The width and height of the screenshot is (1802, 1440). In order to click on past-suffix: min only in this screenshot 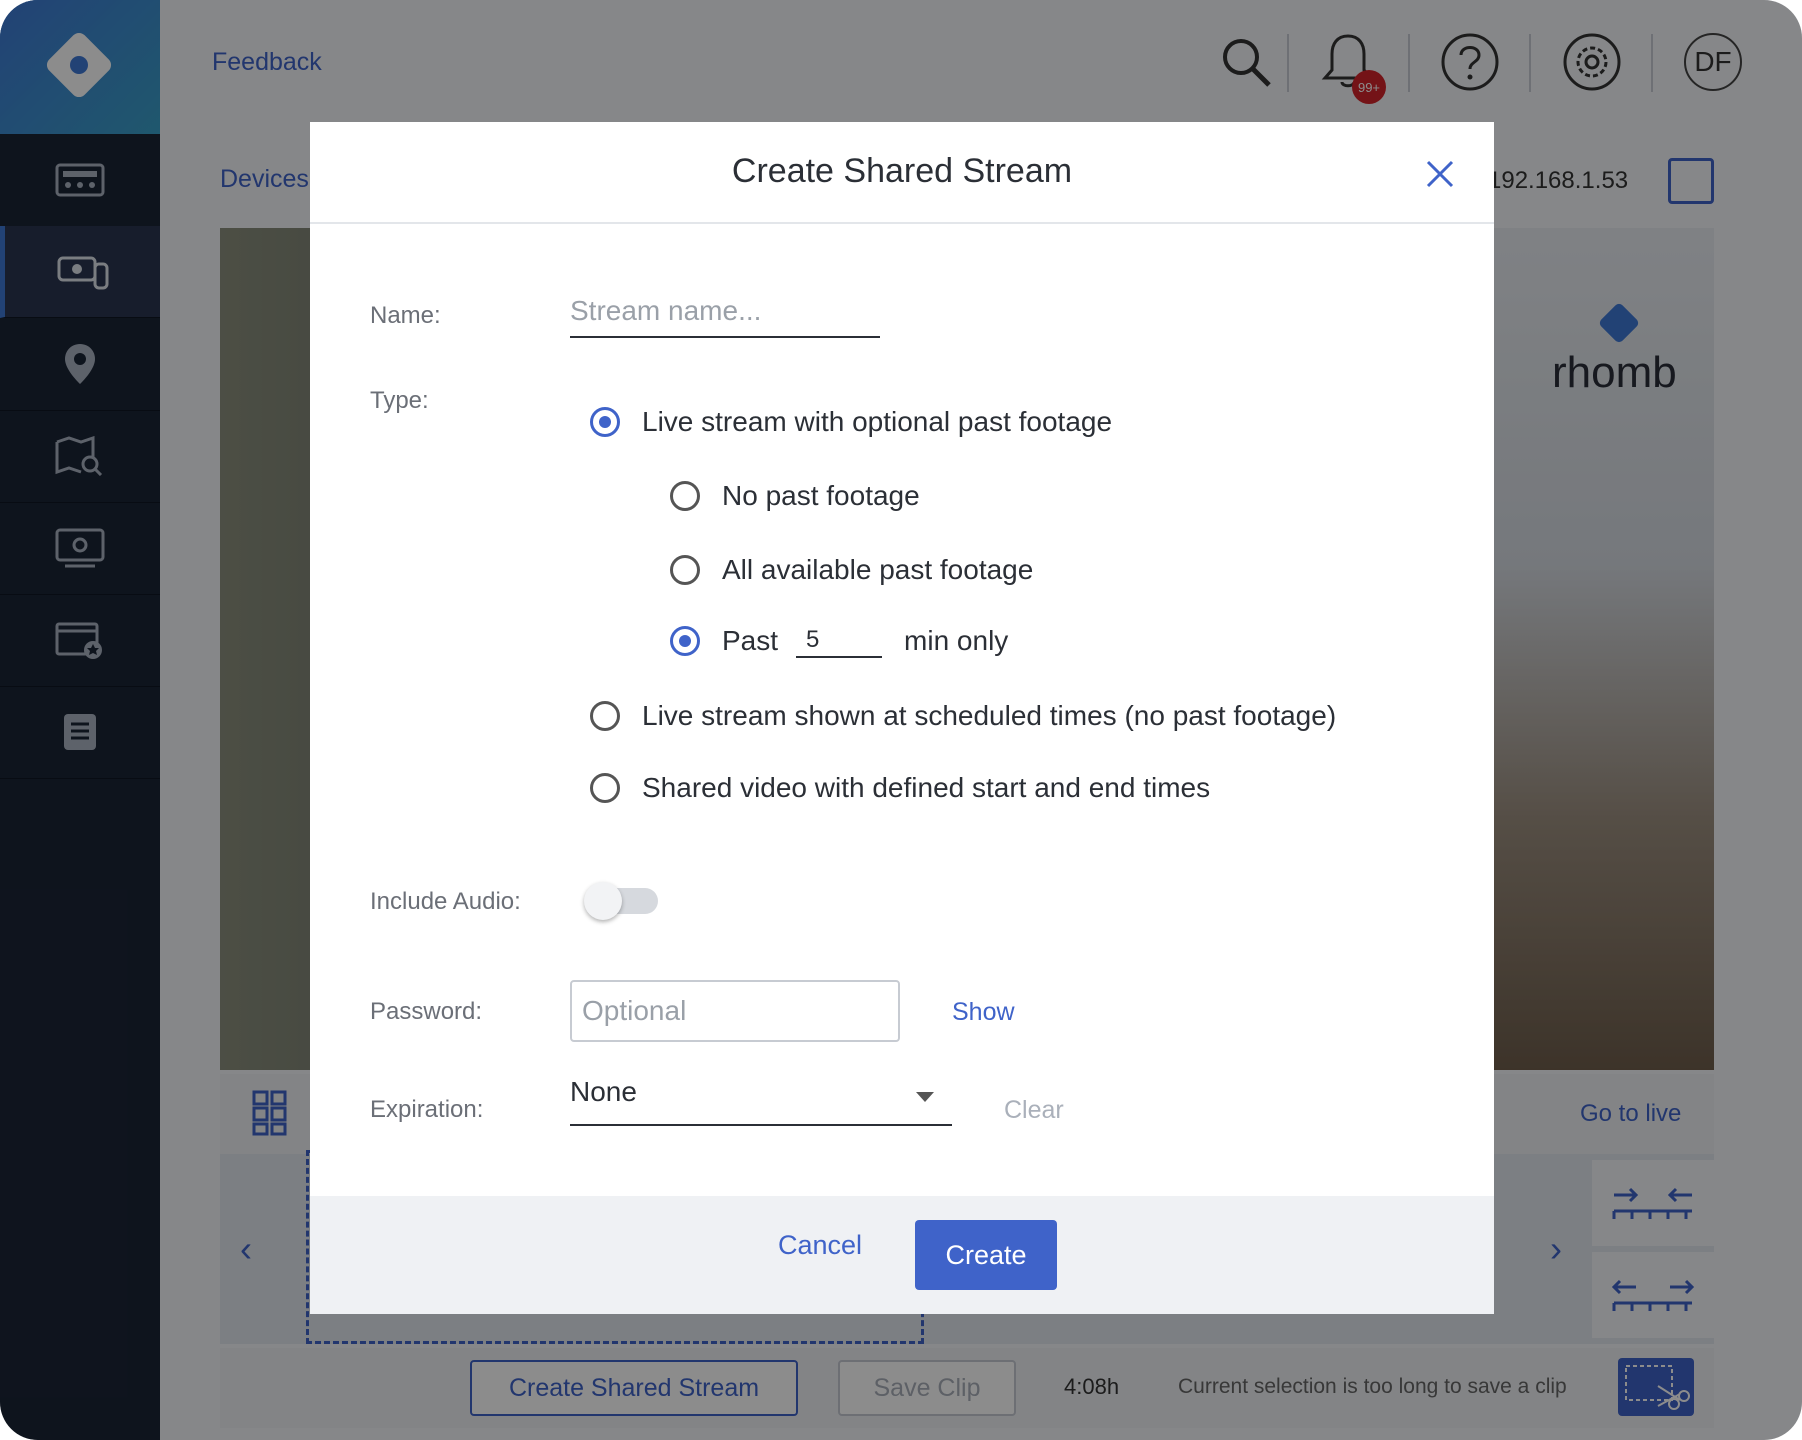, I will do `click(956, 640)`.